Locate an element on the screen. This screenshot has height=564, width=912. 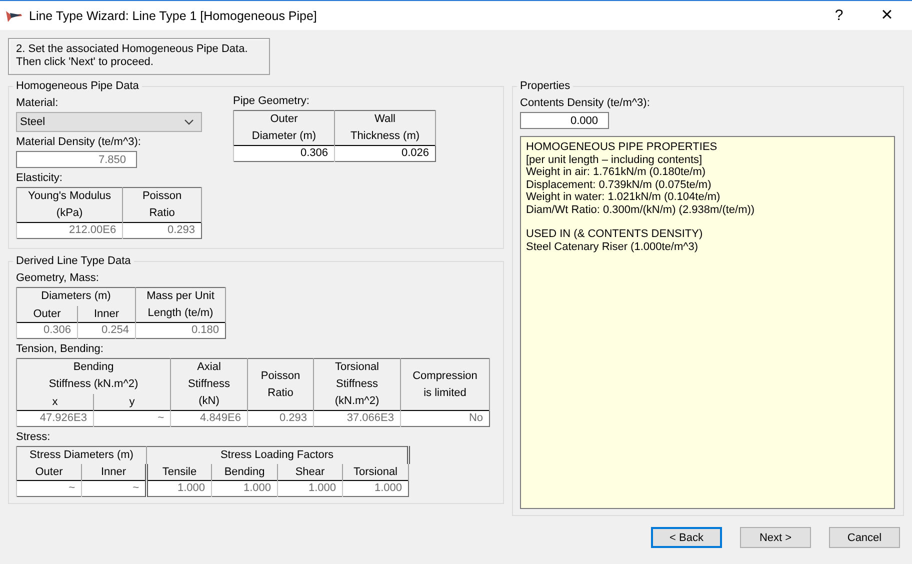
wizard-button: Cancel is located at coordinates (864, 537).